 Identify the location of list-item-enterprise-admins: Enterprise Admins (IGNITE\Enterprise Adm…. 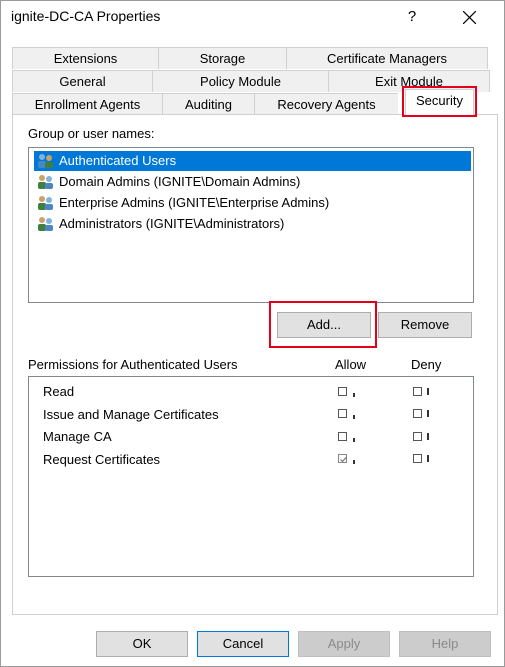
(252, 203).